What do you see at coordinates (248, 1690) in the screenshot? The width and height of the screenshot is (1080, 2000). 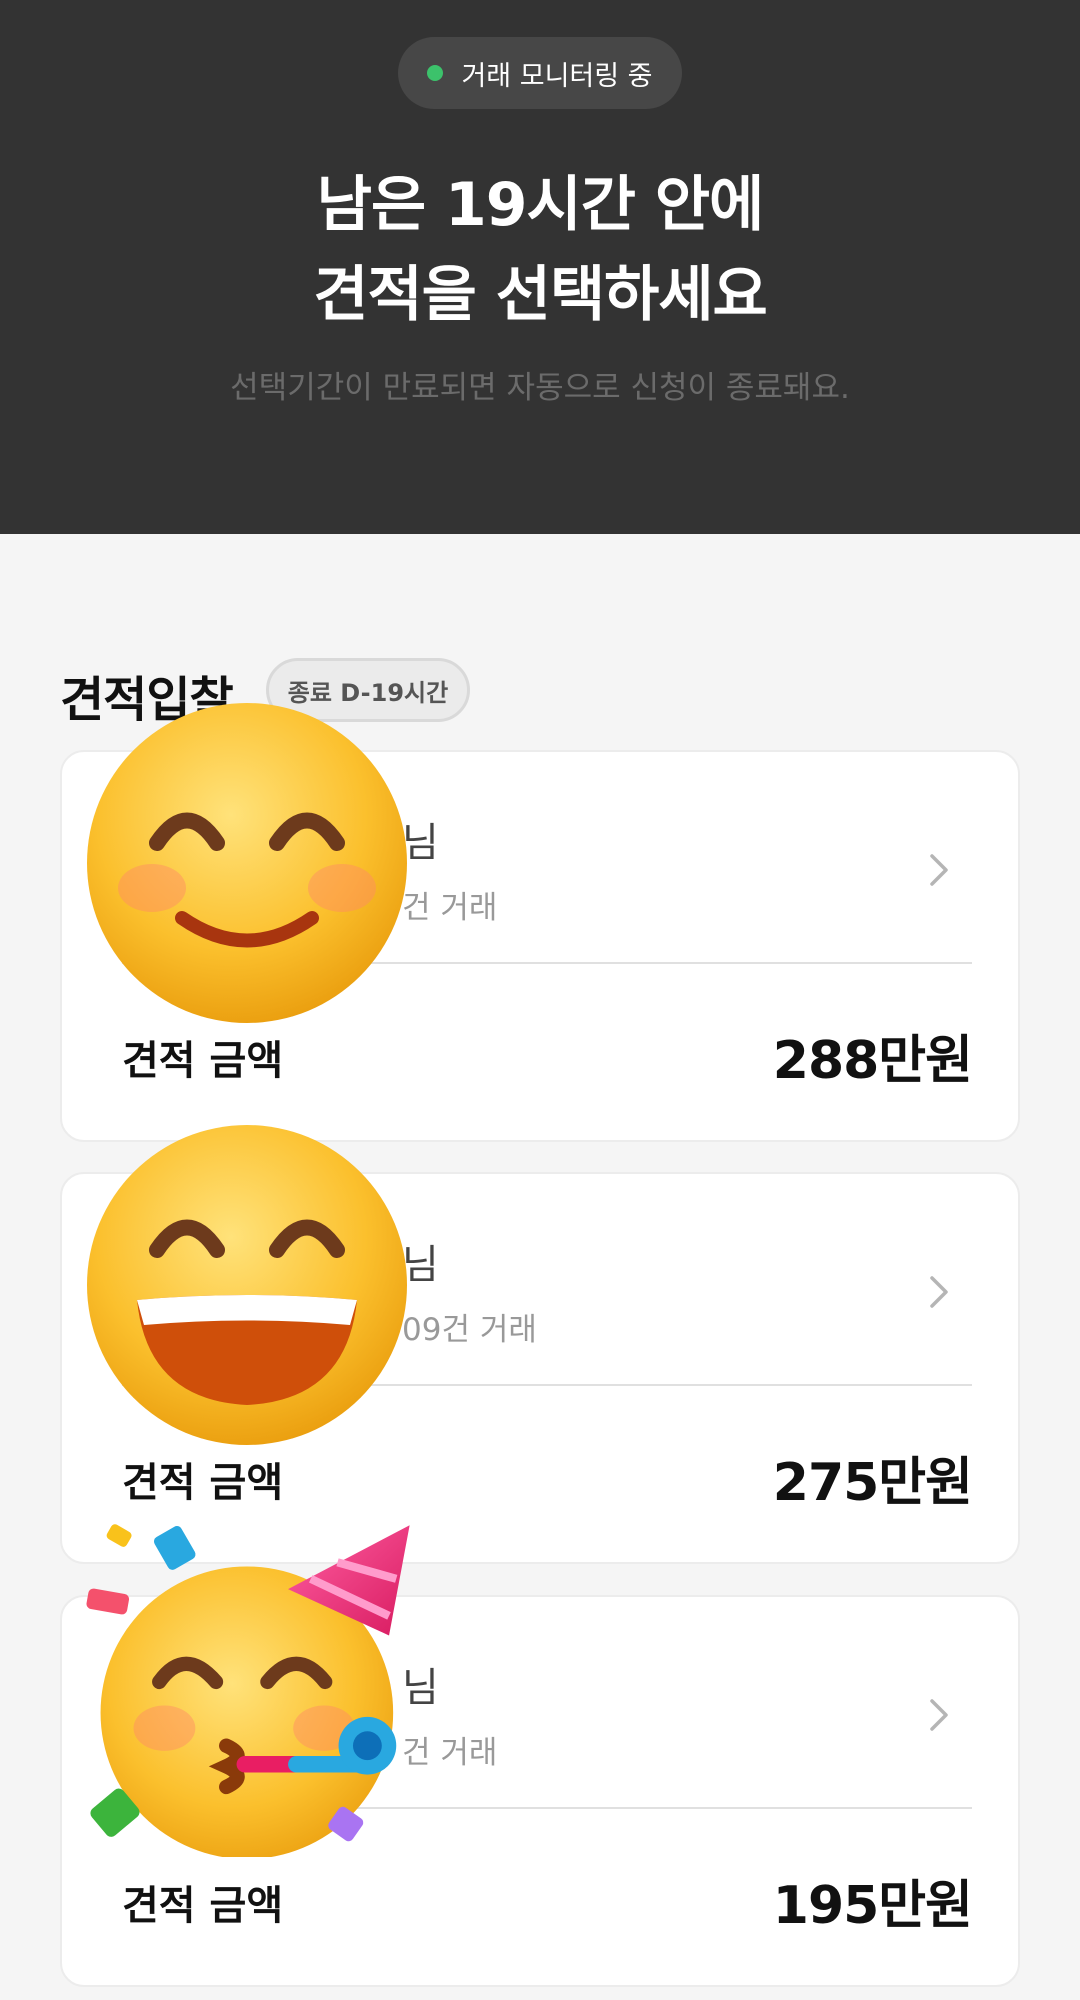 I see `partying-face-emoji-icon` at bounding box center [248, 1690].